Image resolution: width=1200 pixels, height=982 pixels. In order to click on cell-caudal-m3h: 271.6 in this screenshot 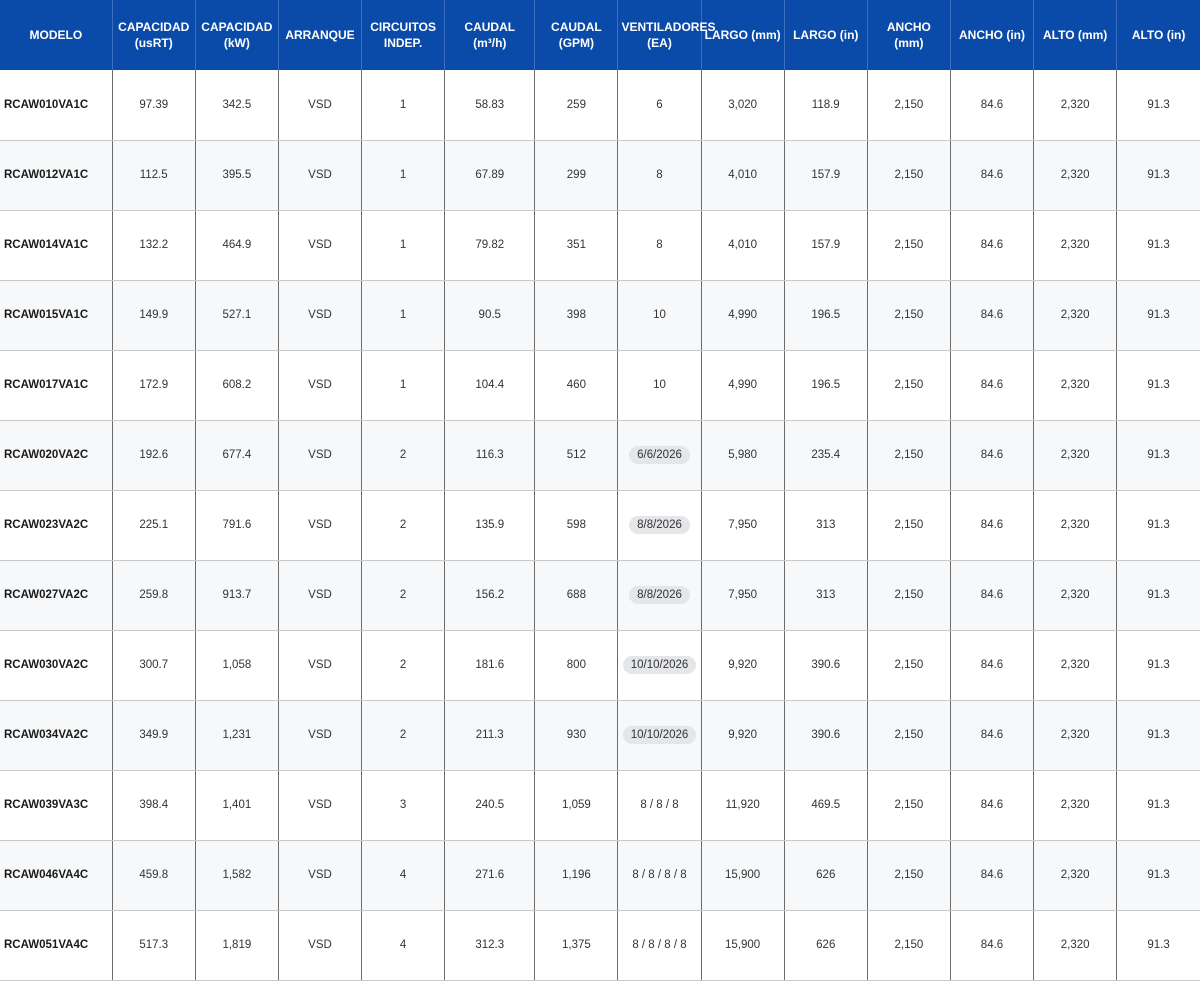, I will do `click(490, 875)`.